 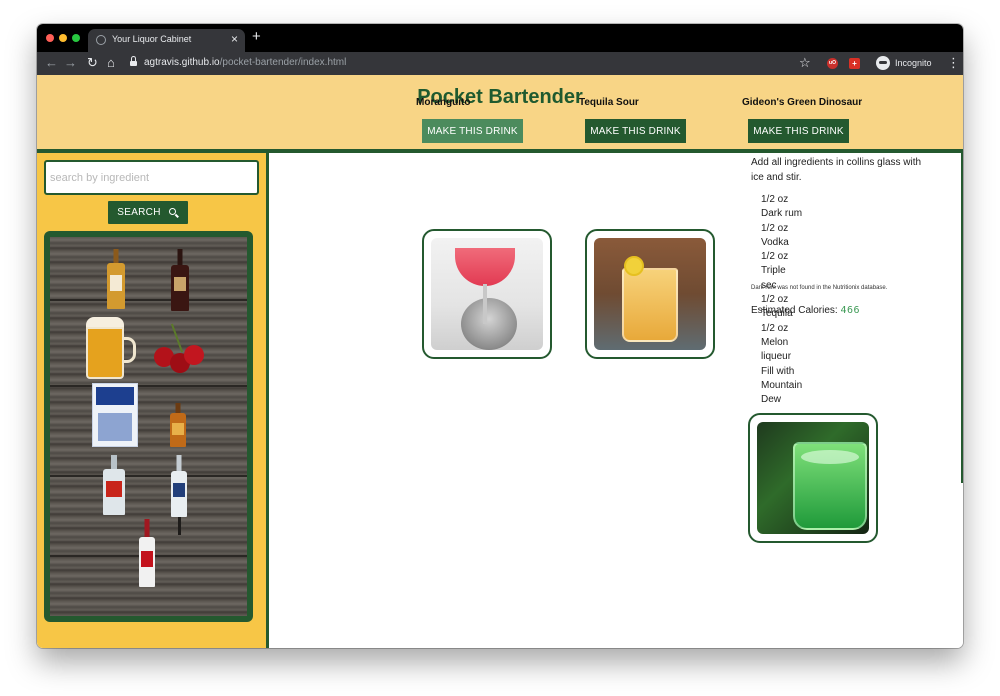 What do you see at coordinates (776, 342) in the screenshot?
I see `ingredient-item: 1/2 oz Melon liqueur` at bounding box center [776, 342].